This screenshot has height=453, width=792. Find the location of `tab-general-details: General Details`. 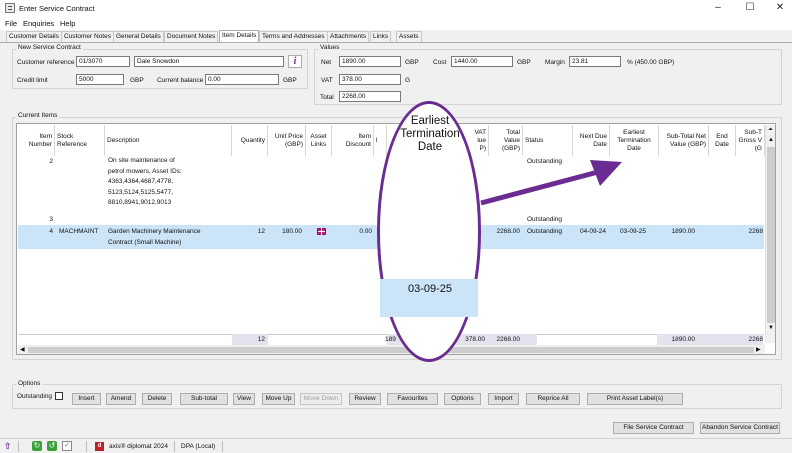

tab-general-details: General Details is located at coordinates (138, 36).